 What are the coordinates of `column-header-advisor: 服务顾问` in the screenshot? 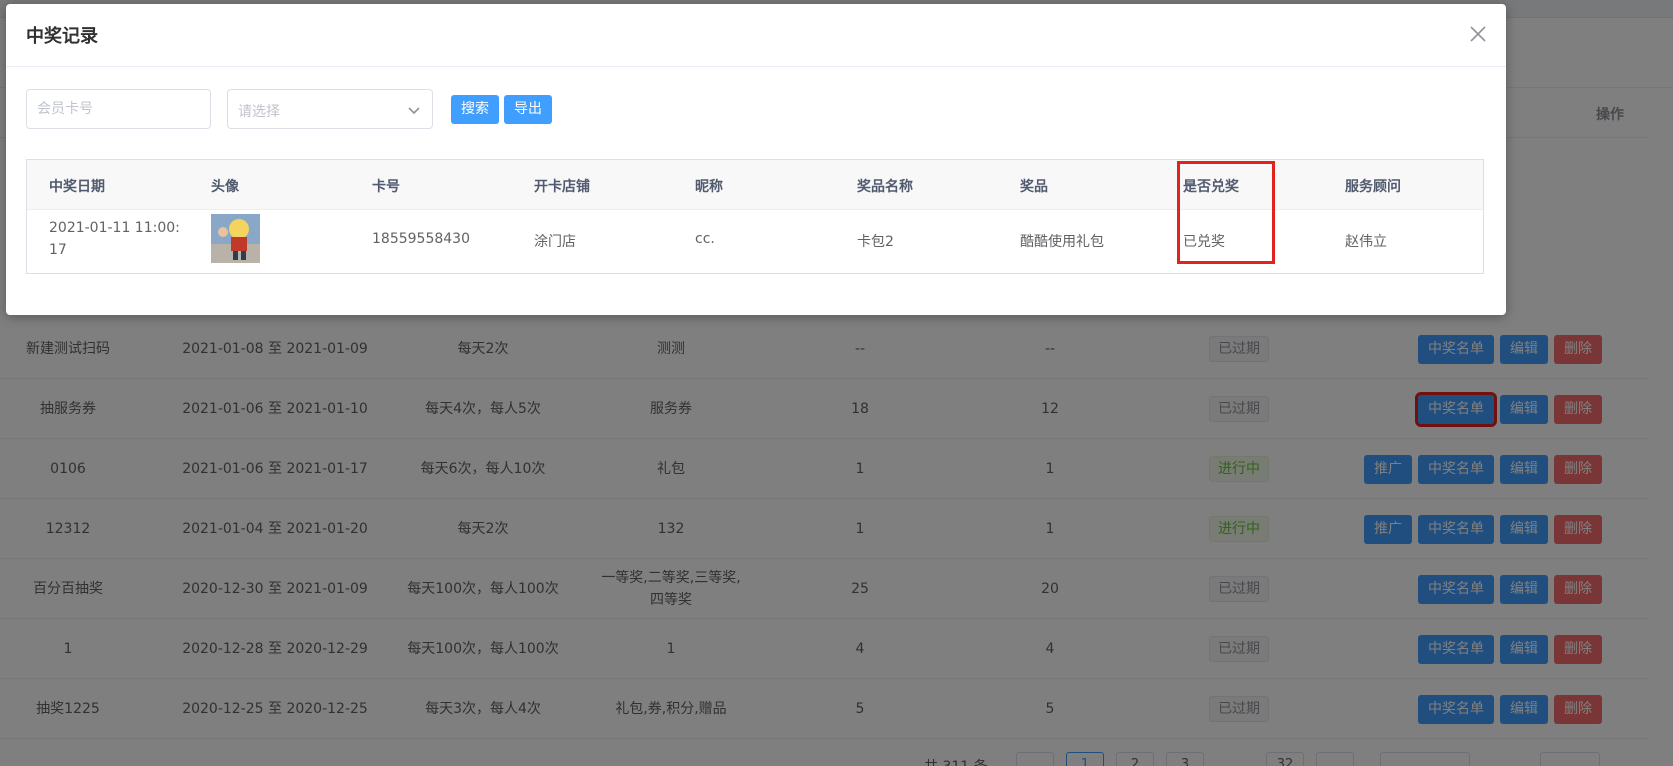 It's located at (1373, 187).